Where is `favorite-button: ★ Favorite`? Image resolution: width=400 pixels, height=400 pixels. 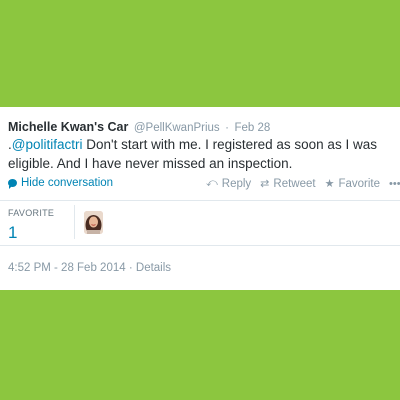
favorite-button: ★ Favorite is located at coordinates (352, 184).